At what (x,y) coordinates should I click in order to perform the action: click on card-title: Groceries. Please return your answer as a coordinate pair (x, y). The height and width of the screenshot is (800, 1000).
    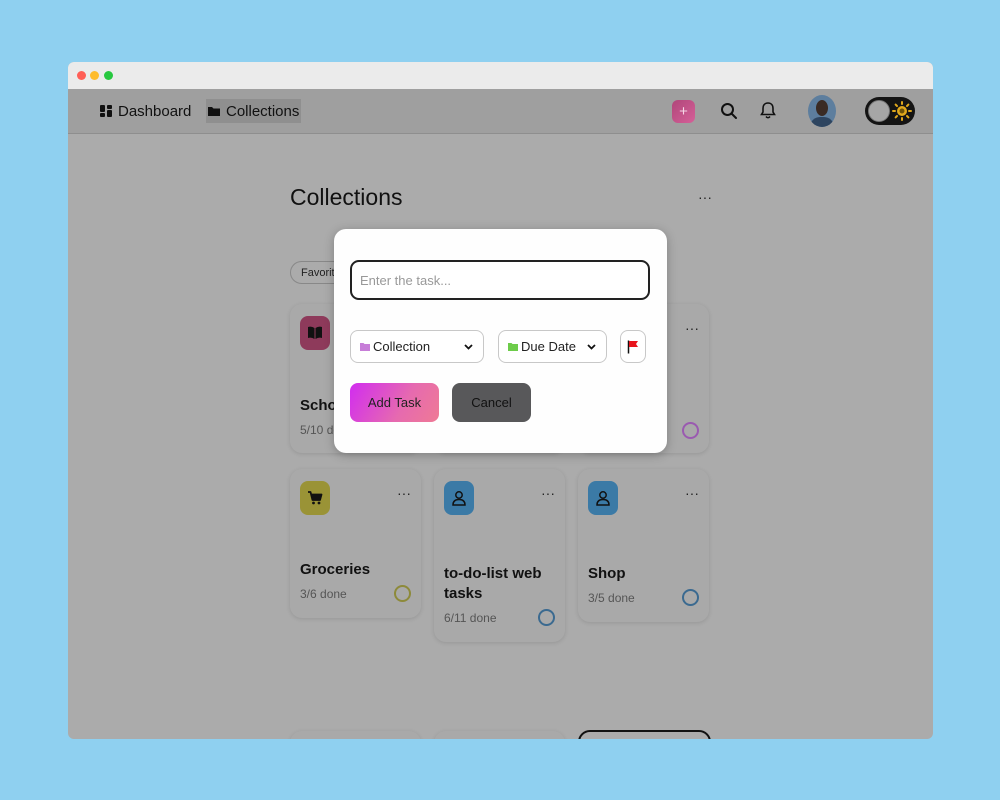
    Looking at the image, I should click on (335, 569).